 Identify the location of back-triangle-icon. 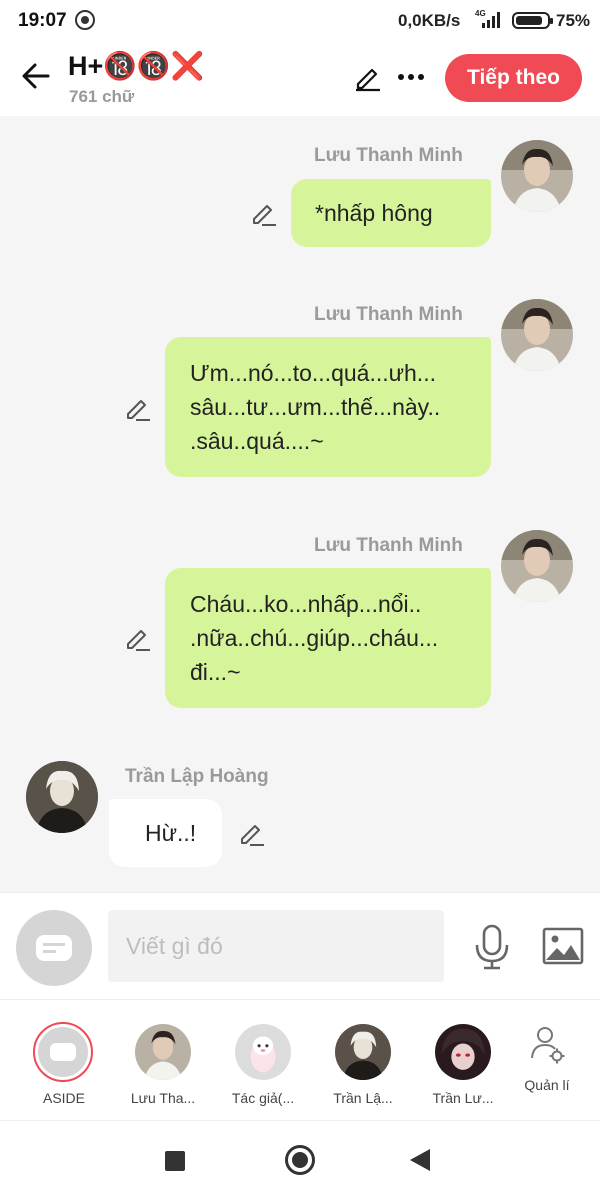
(420, 1160).